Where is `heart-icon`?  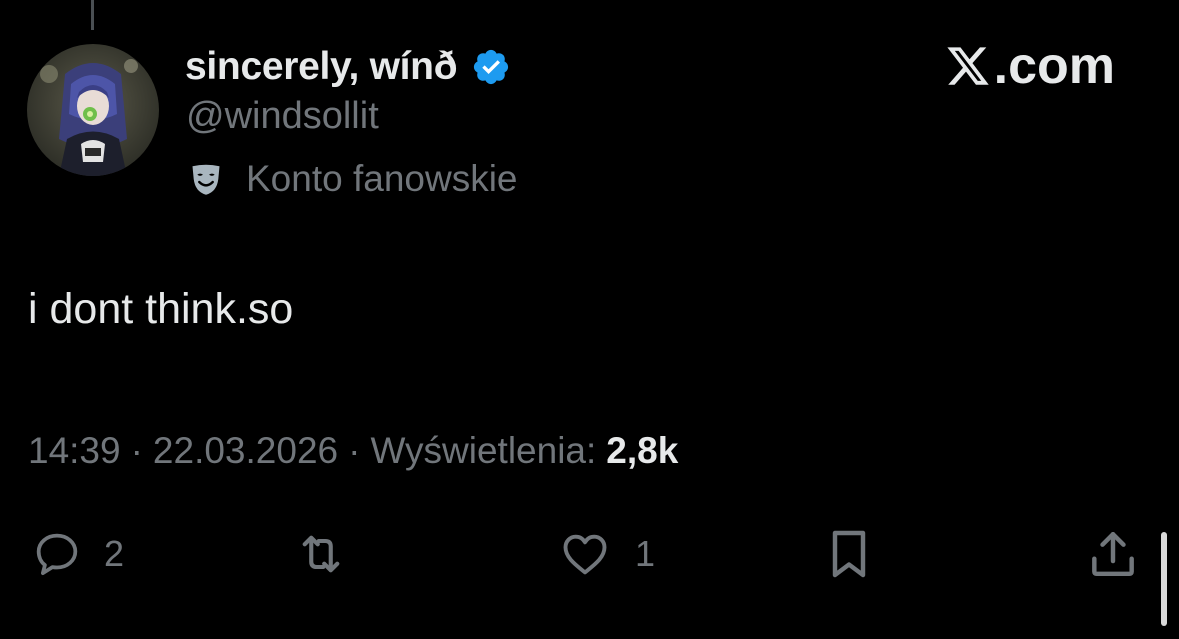
heart-icon is located at coordinates (585, 554).